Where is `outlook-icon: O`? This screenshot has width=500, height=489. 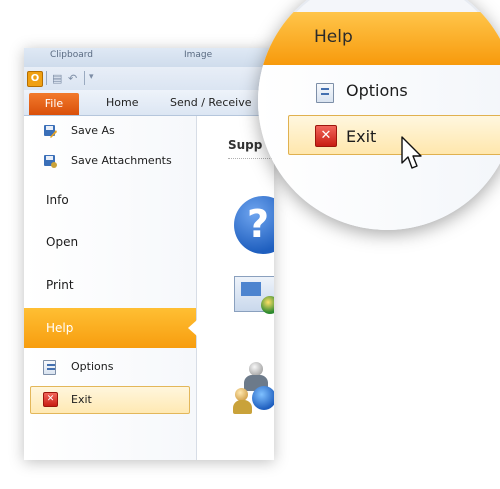 outlook-icon: O is located at coordinates (35, 79).